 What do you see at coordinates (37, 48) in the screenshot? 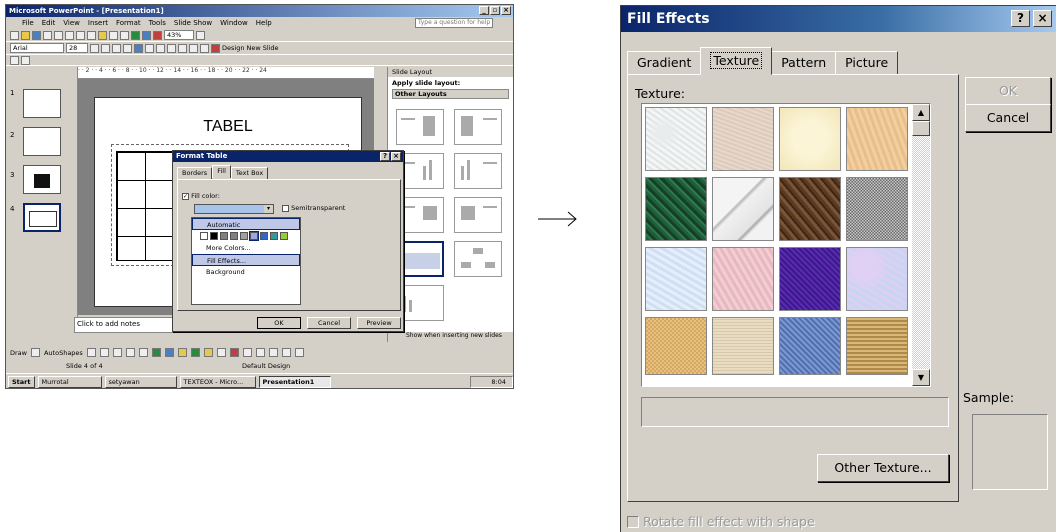
I see `font-name-combo: Arial` at bounding box center [37, 48].